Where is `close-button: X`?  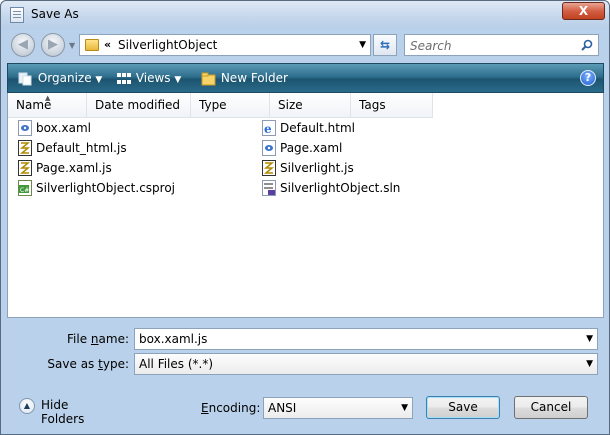 close-button: X is located at coordinates (583, 11).